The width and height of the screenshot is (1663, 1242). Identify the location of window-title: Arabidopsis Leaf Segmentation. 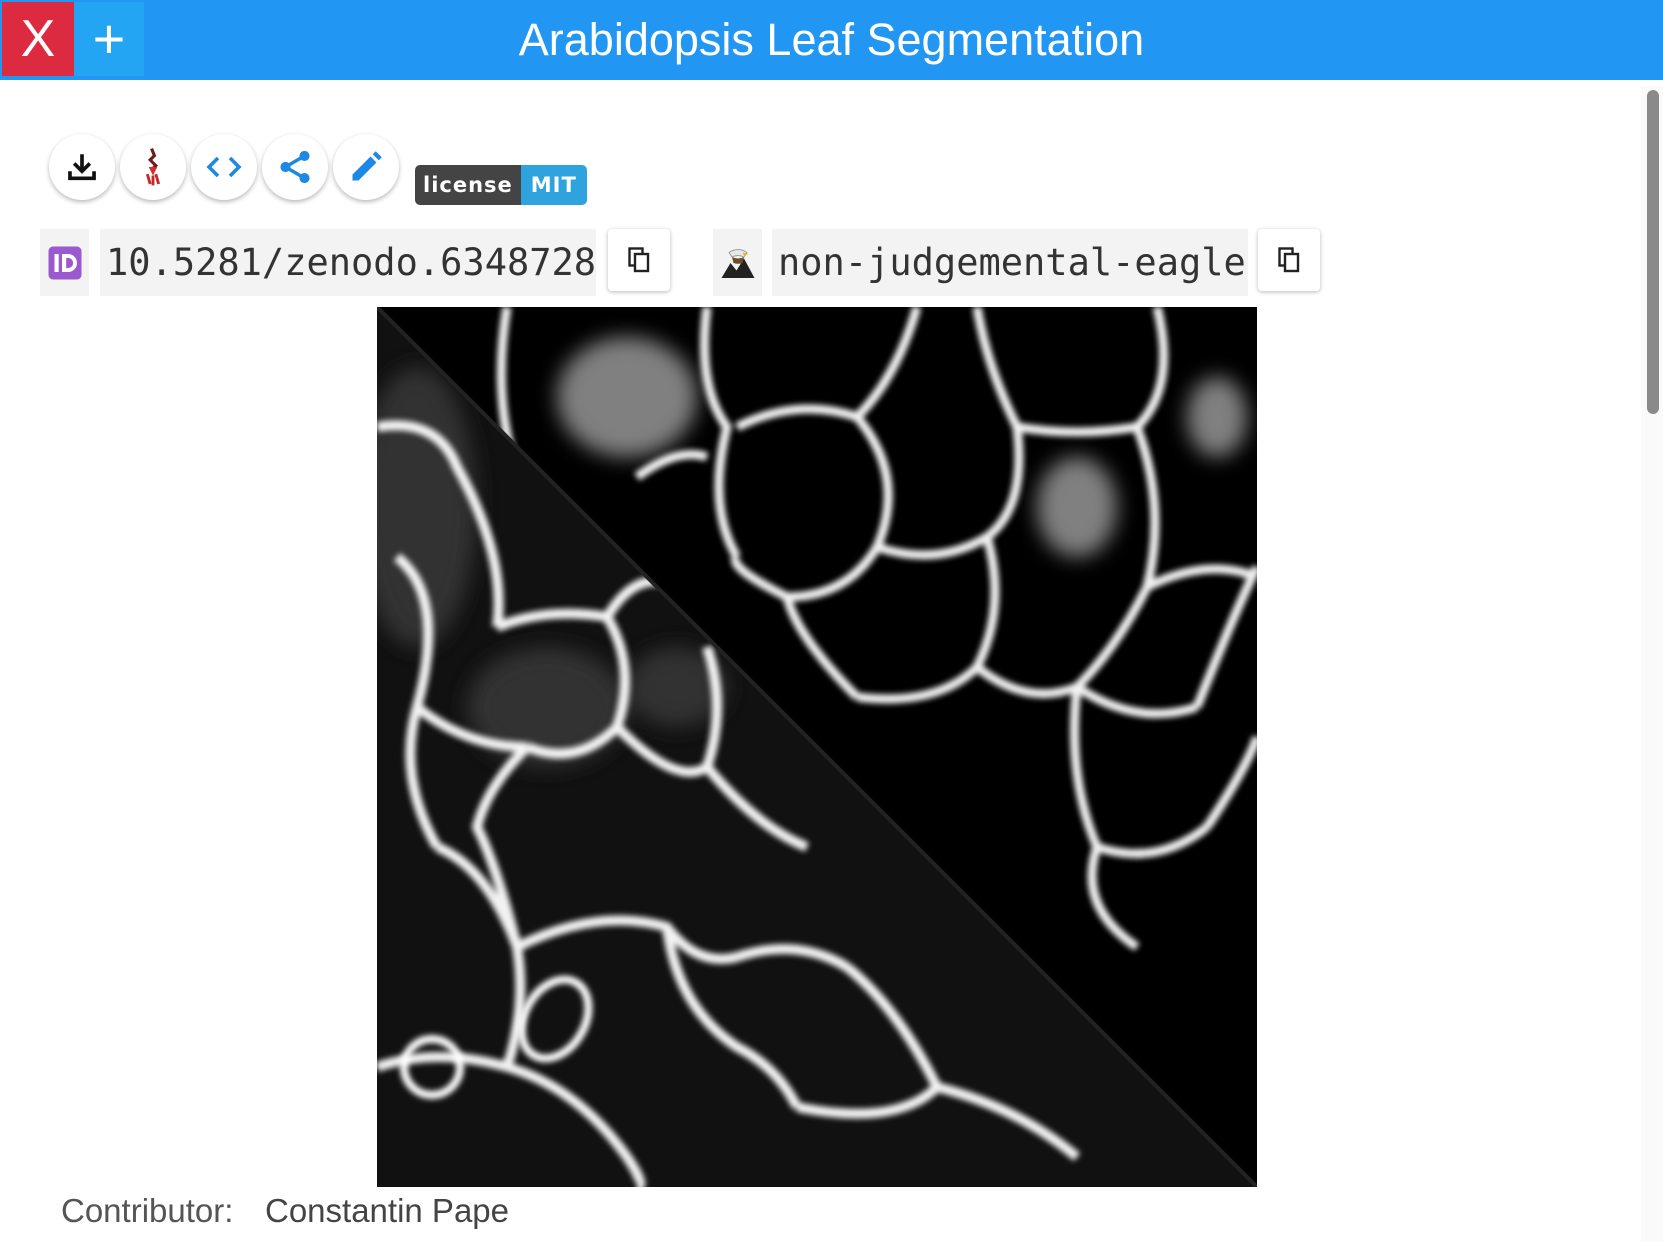
(831, 39).